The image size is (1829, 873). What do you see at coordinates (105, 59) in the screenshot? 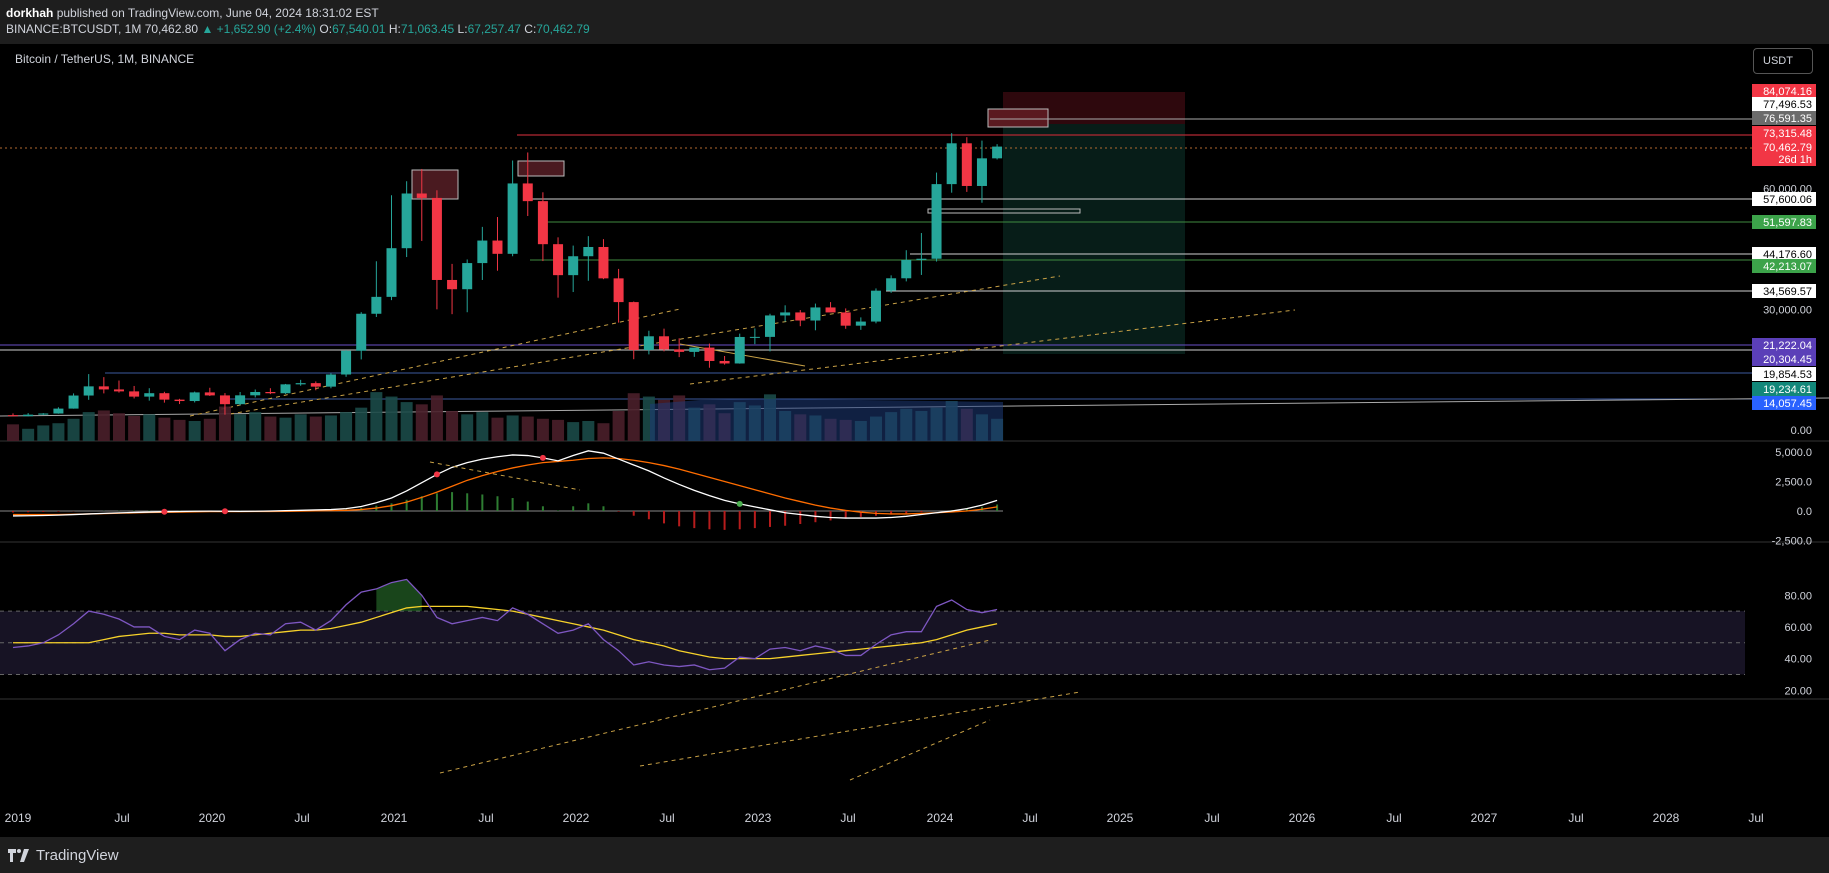
I see `chart-title: Bitcoin / TetherUS, 1M, BINANCE` at bounding box center [105, 59].